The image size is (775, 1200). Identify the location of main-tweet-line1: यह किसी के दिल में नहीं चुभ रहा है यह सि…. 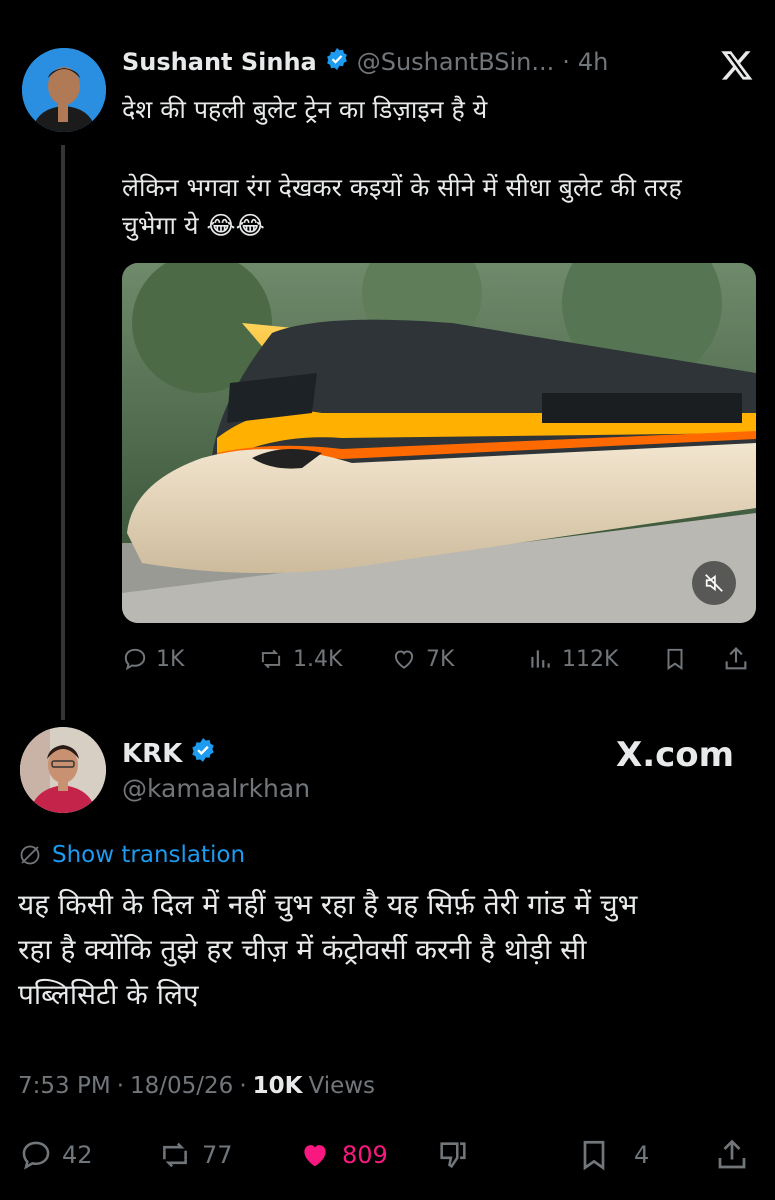
(328, 904).